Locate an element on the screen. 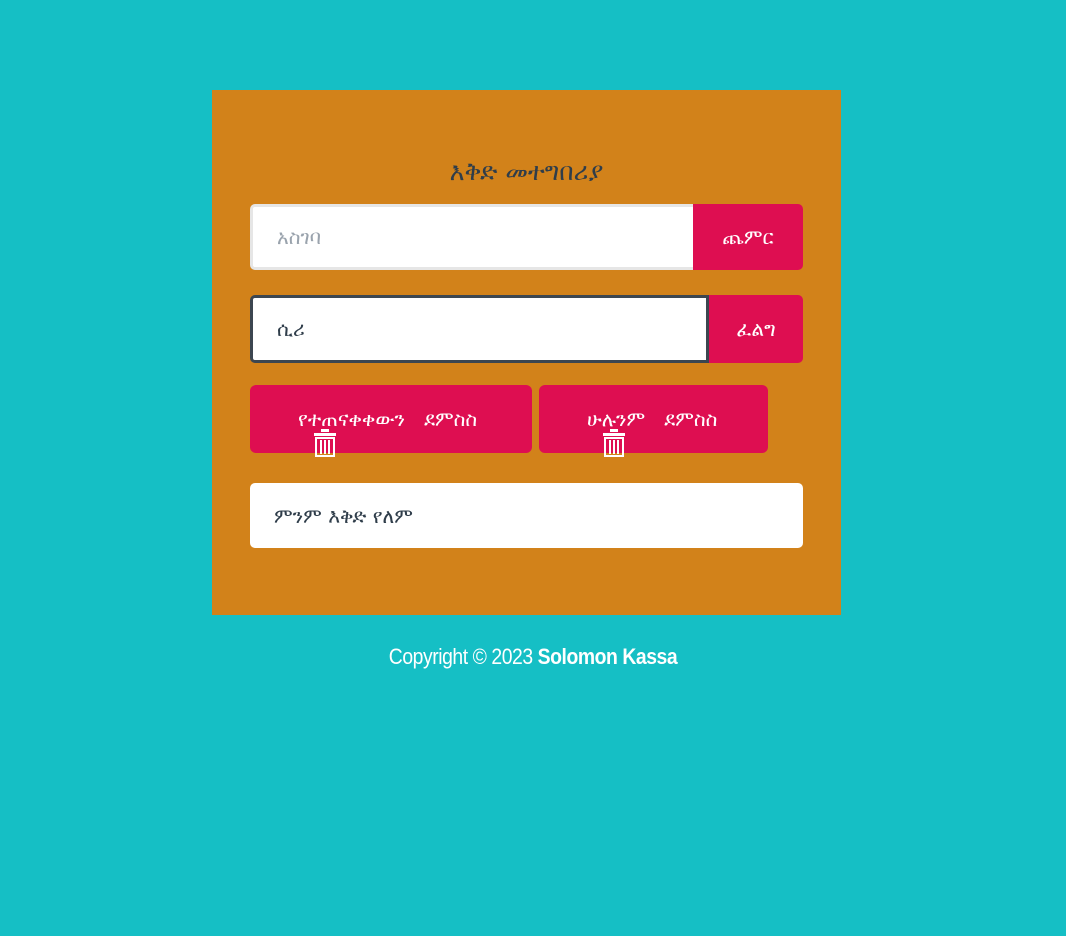  clear-all-label: ሁሉንም ደምስስ is located at coordinates (652, 419).